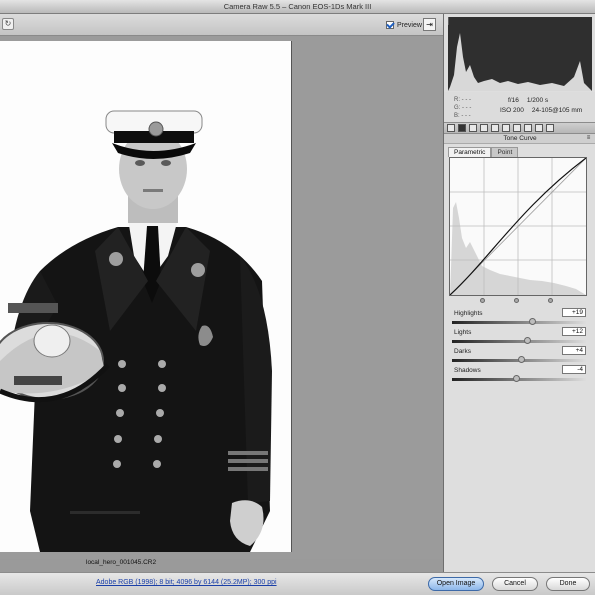 The width and height of the screenshot is (595, 595). What do you see at coordinates (470, 152) in the screenshot?
I see `tab-parametric: Parametric` at bounding box center [470, 152].